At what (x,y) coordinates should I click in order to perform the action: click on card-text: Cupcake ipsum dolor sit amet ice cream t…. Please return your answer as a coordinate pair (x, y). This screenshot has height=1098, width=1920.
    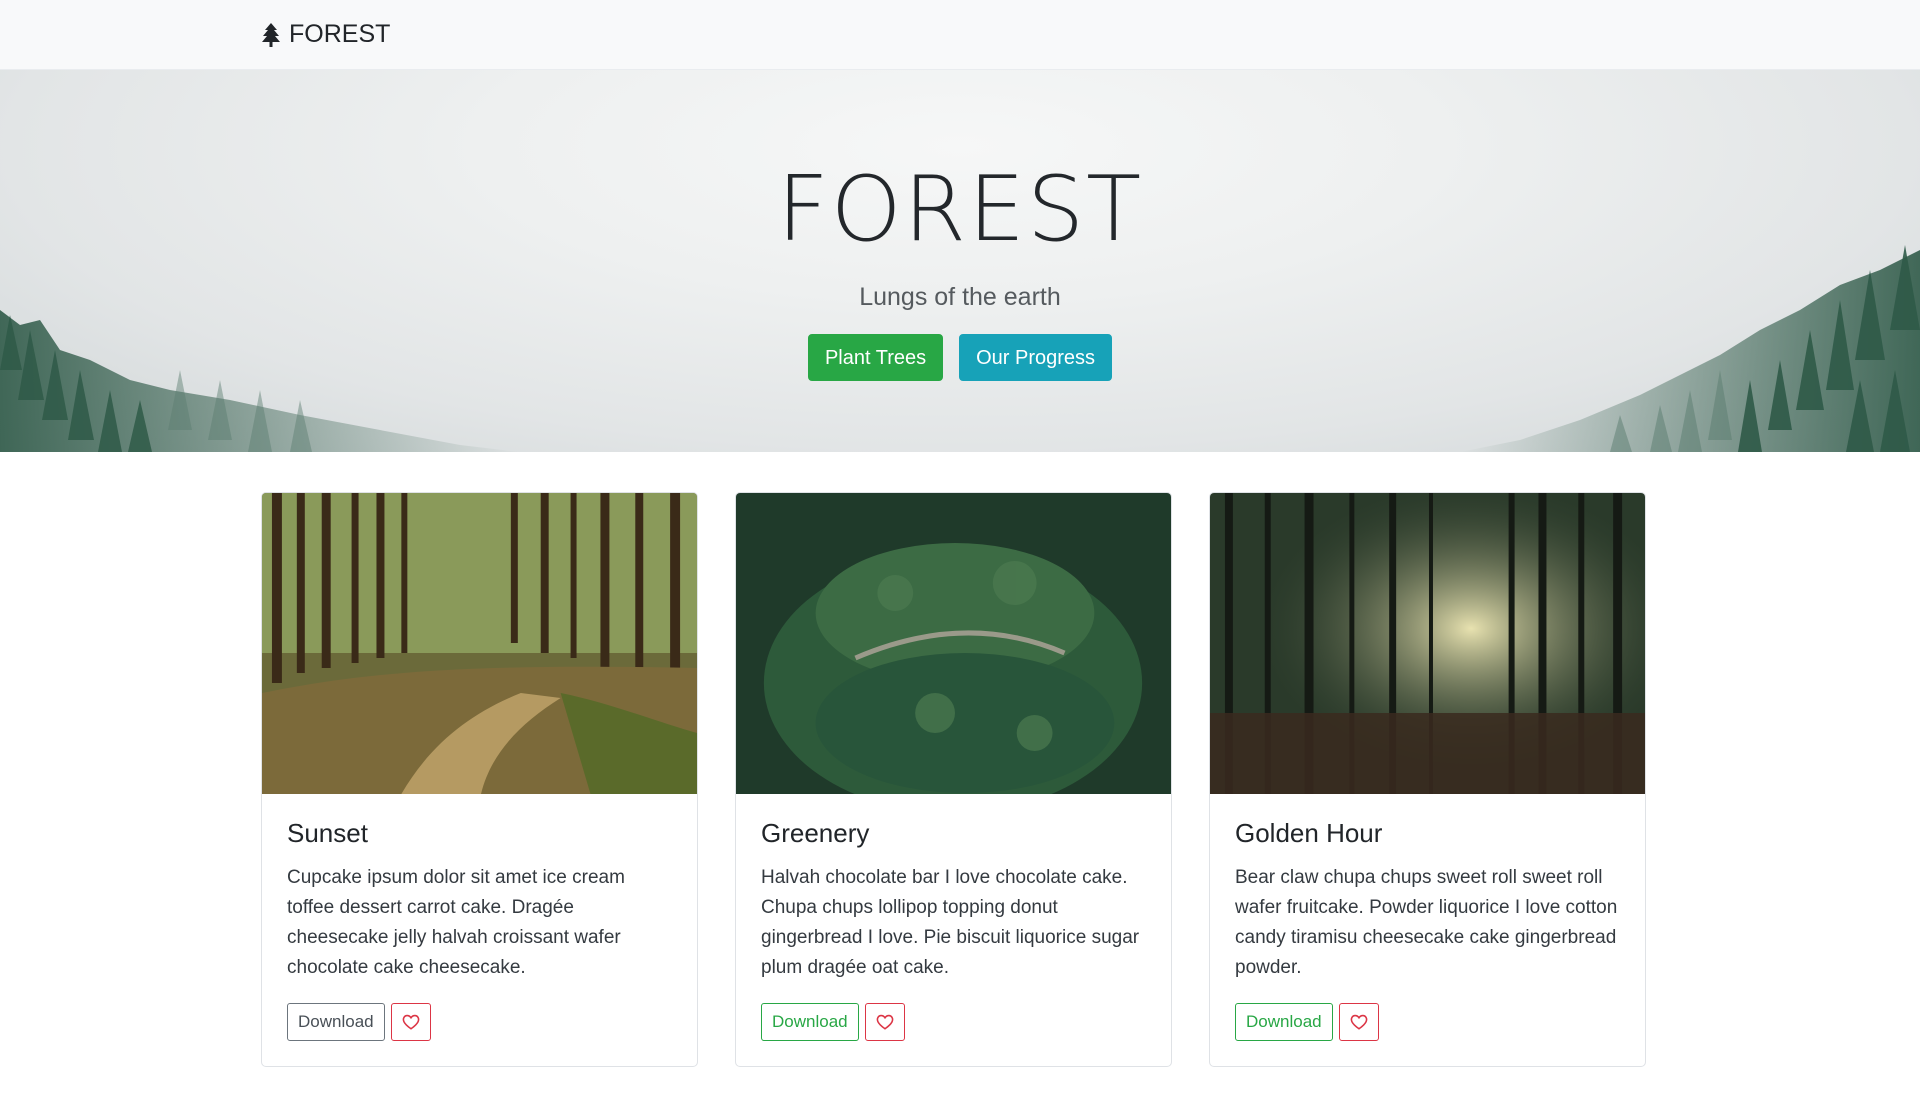
    Looking at the image, I should click on (456, 922).